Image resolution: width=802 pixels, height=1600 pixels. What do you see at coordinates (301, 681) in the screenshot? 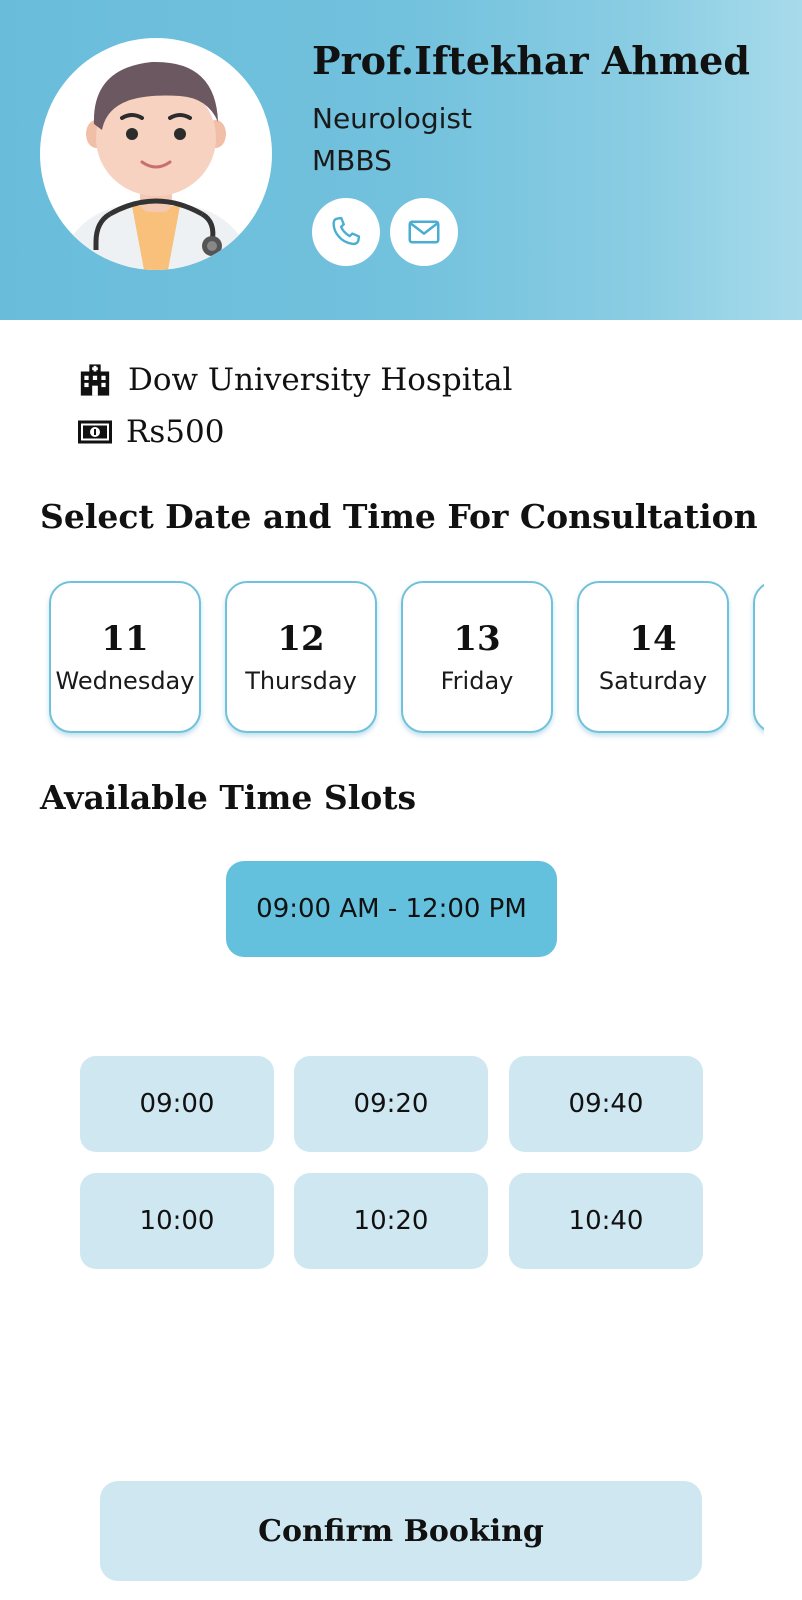
I see `date-weekday: Thursday` at bounding box center [301, 681].